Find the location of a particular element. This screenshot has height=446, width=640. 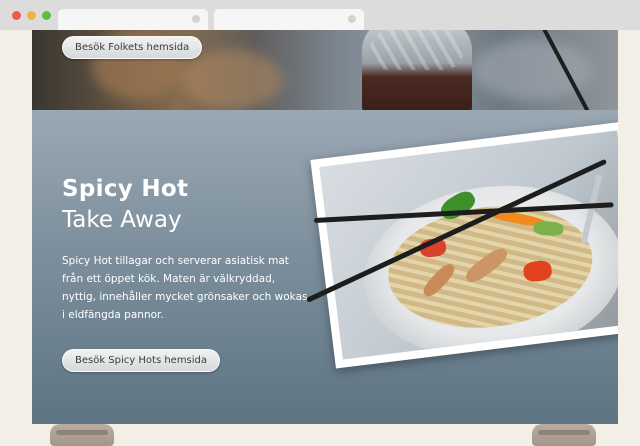

maximize-window-dot is located at coordinates (46, 15).